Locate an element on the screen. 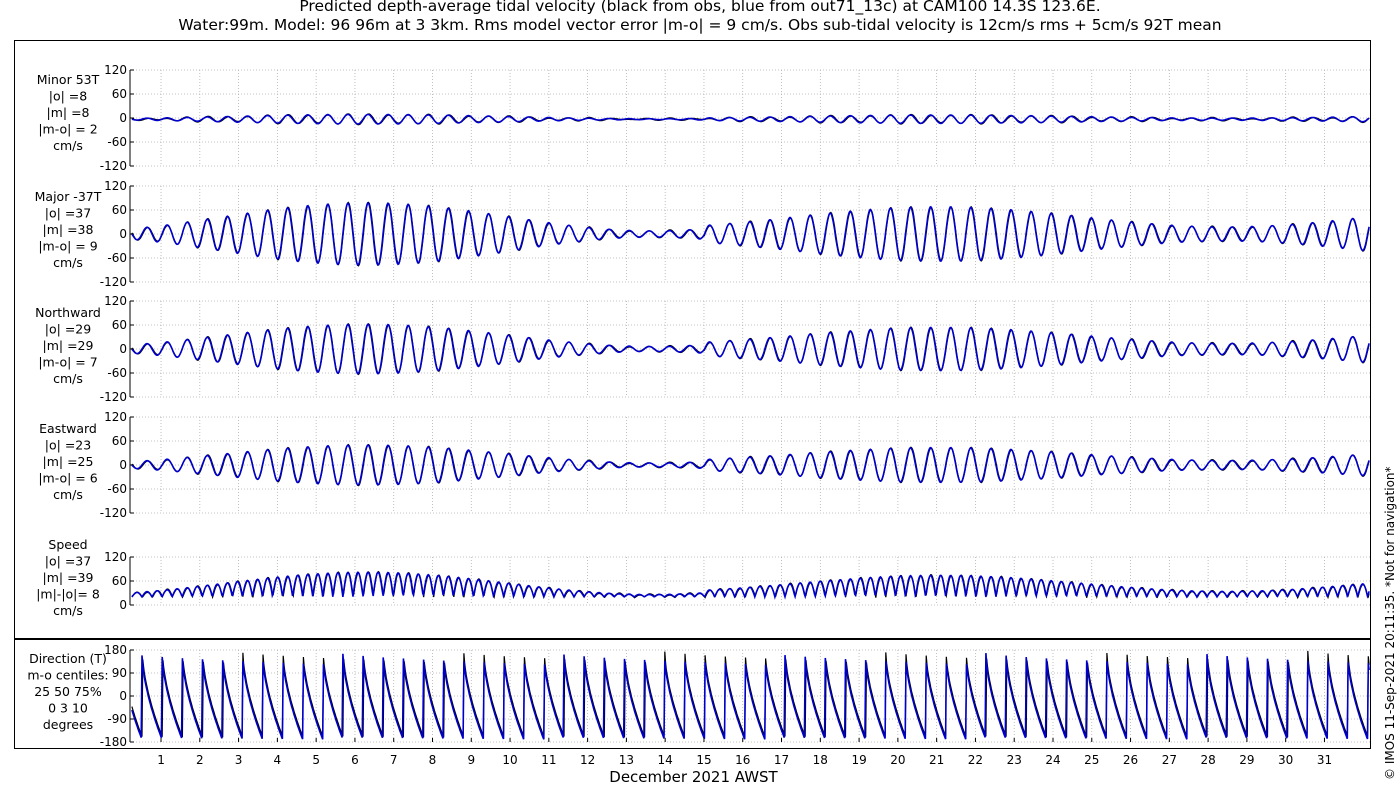 This screenshot has width=1400, height=800. panel-label-line: |o| =29 is located at coordinates (68, 329).